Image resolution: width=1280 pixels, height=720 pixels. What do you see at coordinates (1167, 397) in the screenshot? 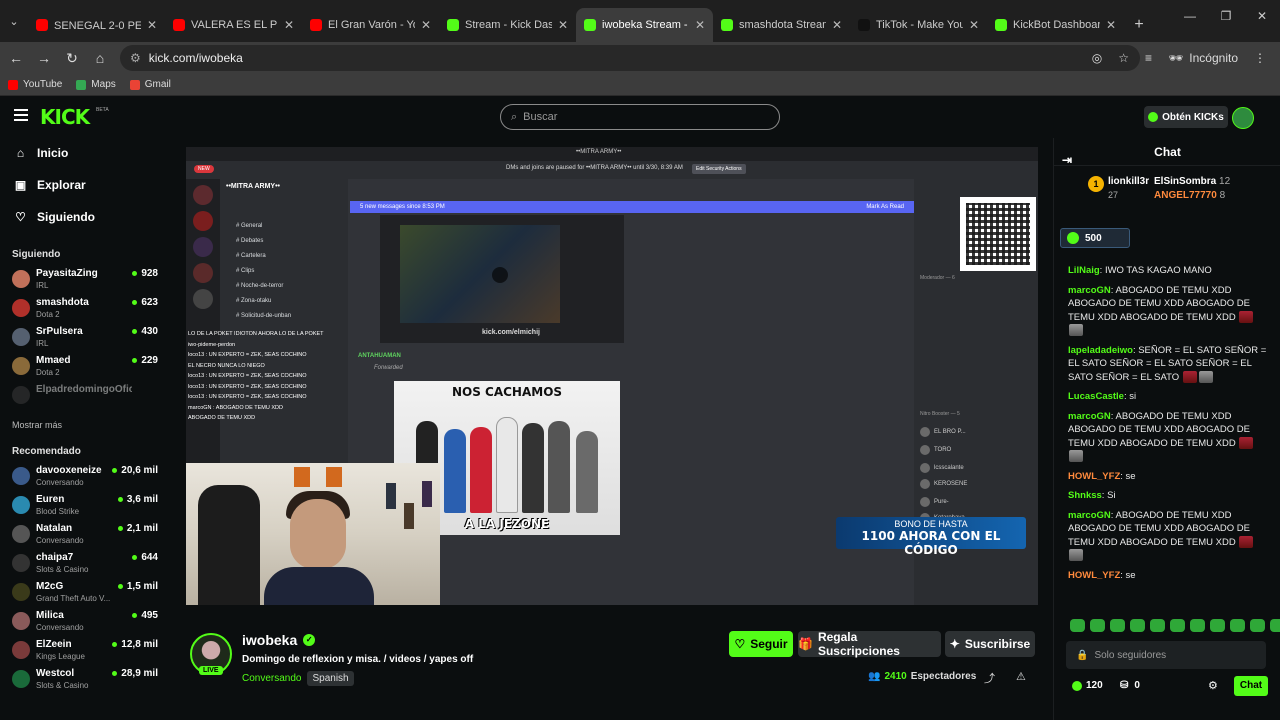
I see `chat-message: LucasCastle: si` at bounding box center [1167, 397].